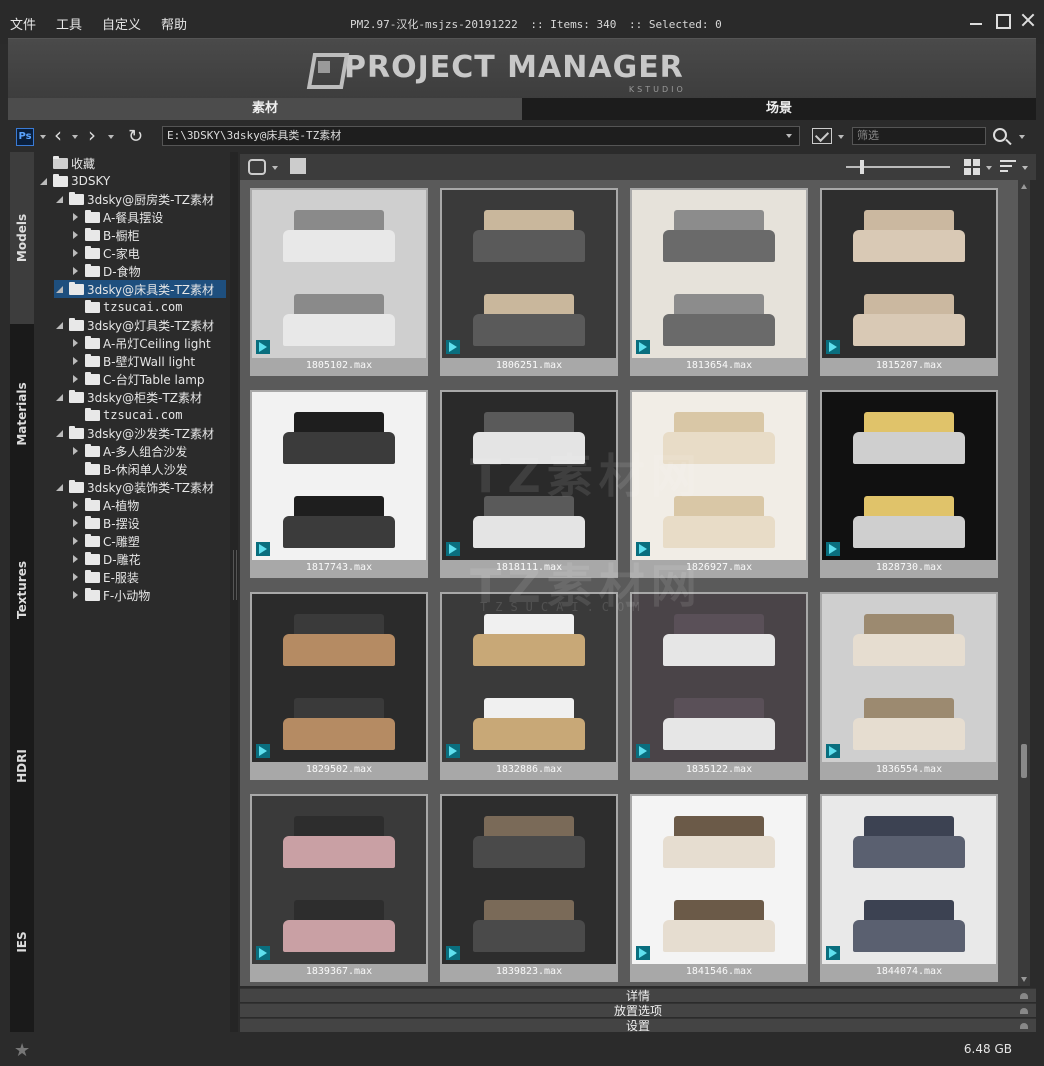 The image size is (1044, 1066). I want to click on side-tab-models: Models, so click(22, 238).